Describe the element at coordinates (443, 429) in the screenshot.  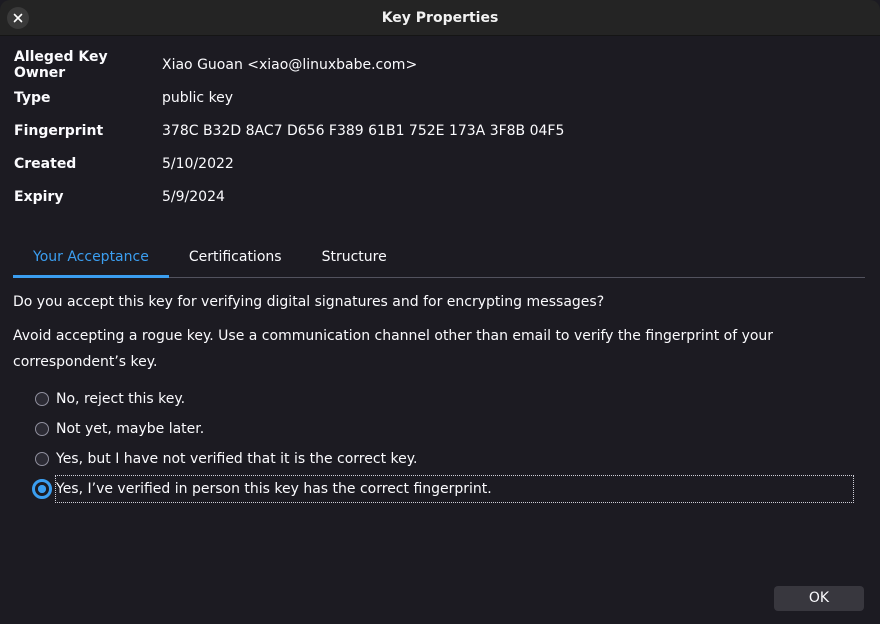
I see `radio-option-not-yet: Not yet, maybe later.` at that location.